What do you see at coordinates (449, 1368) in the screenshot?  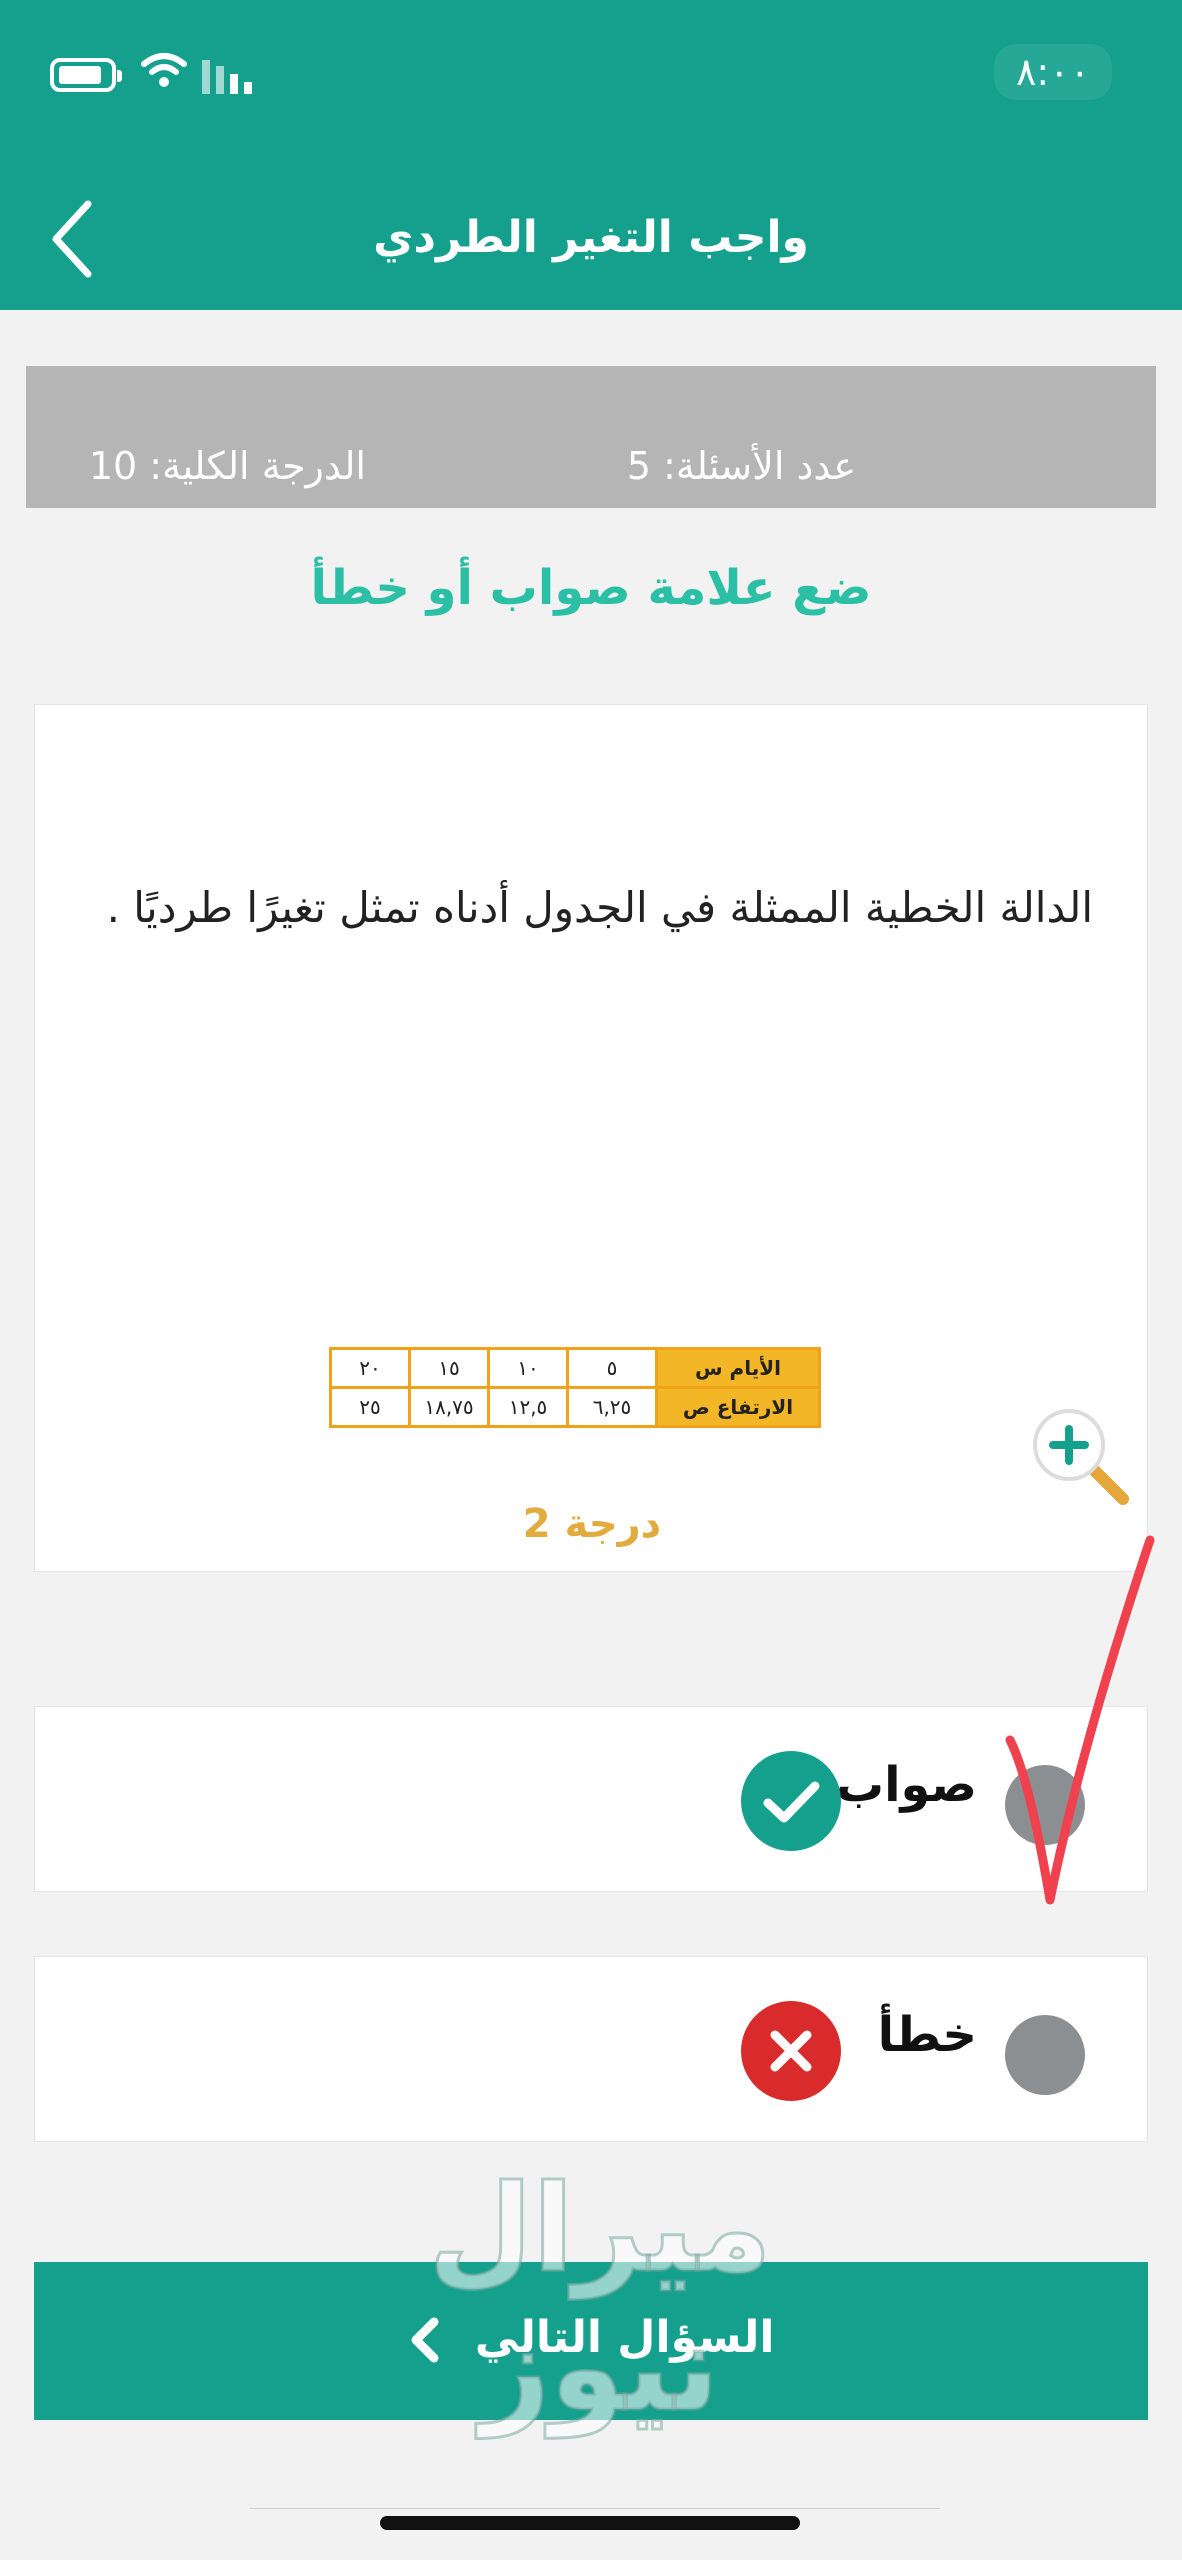 I see `table-cell: ١٥` at bounding box center [449, 1368].